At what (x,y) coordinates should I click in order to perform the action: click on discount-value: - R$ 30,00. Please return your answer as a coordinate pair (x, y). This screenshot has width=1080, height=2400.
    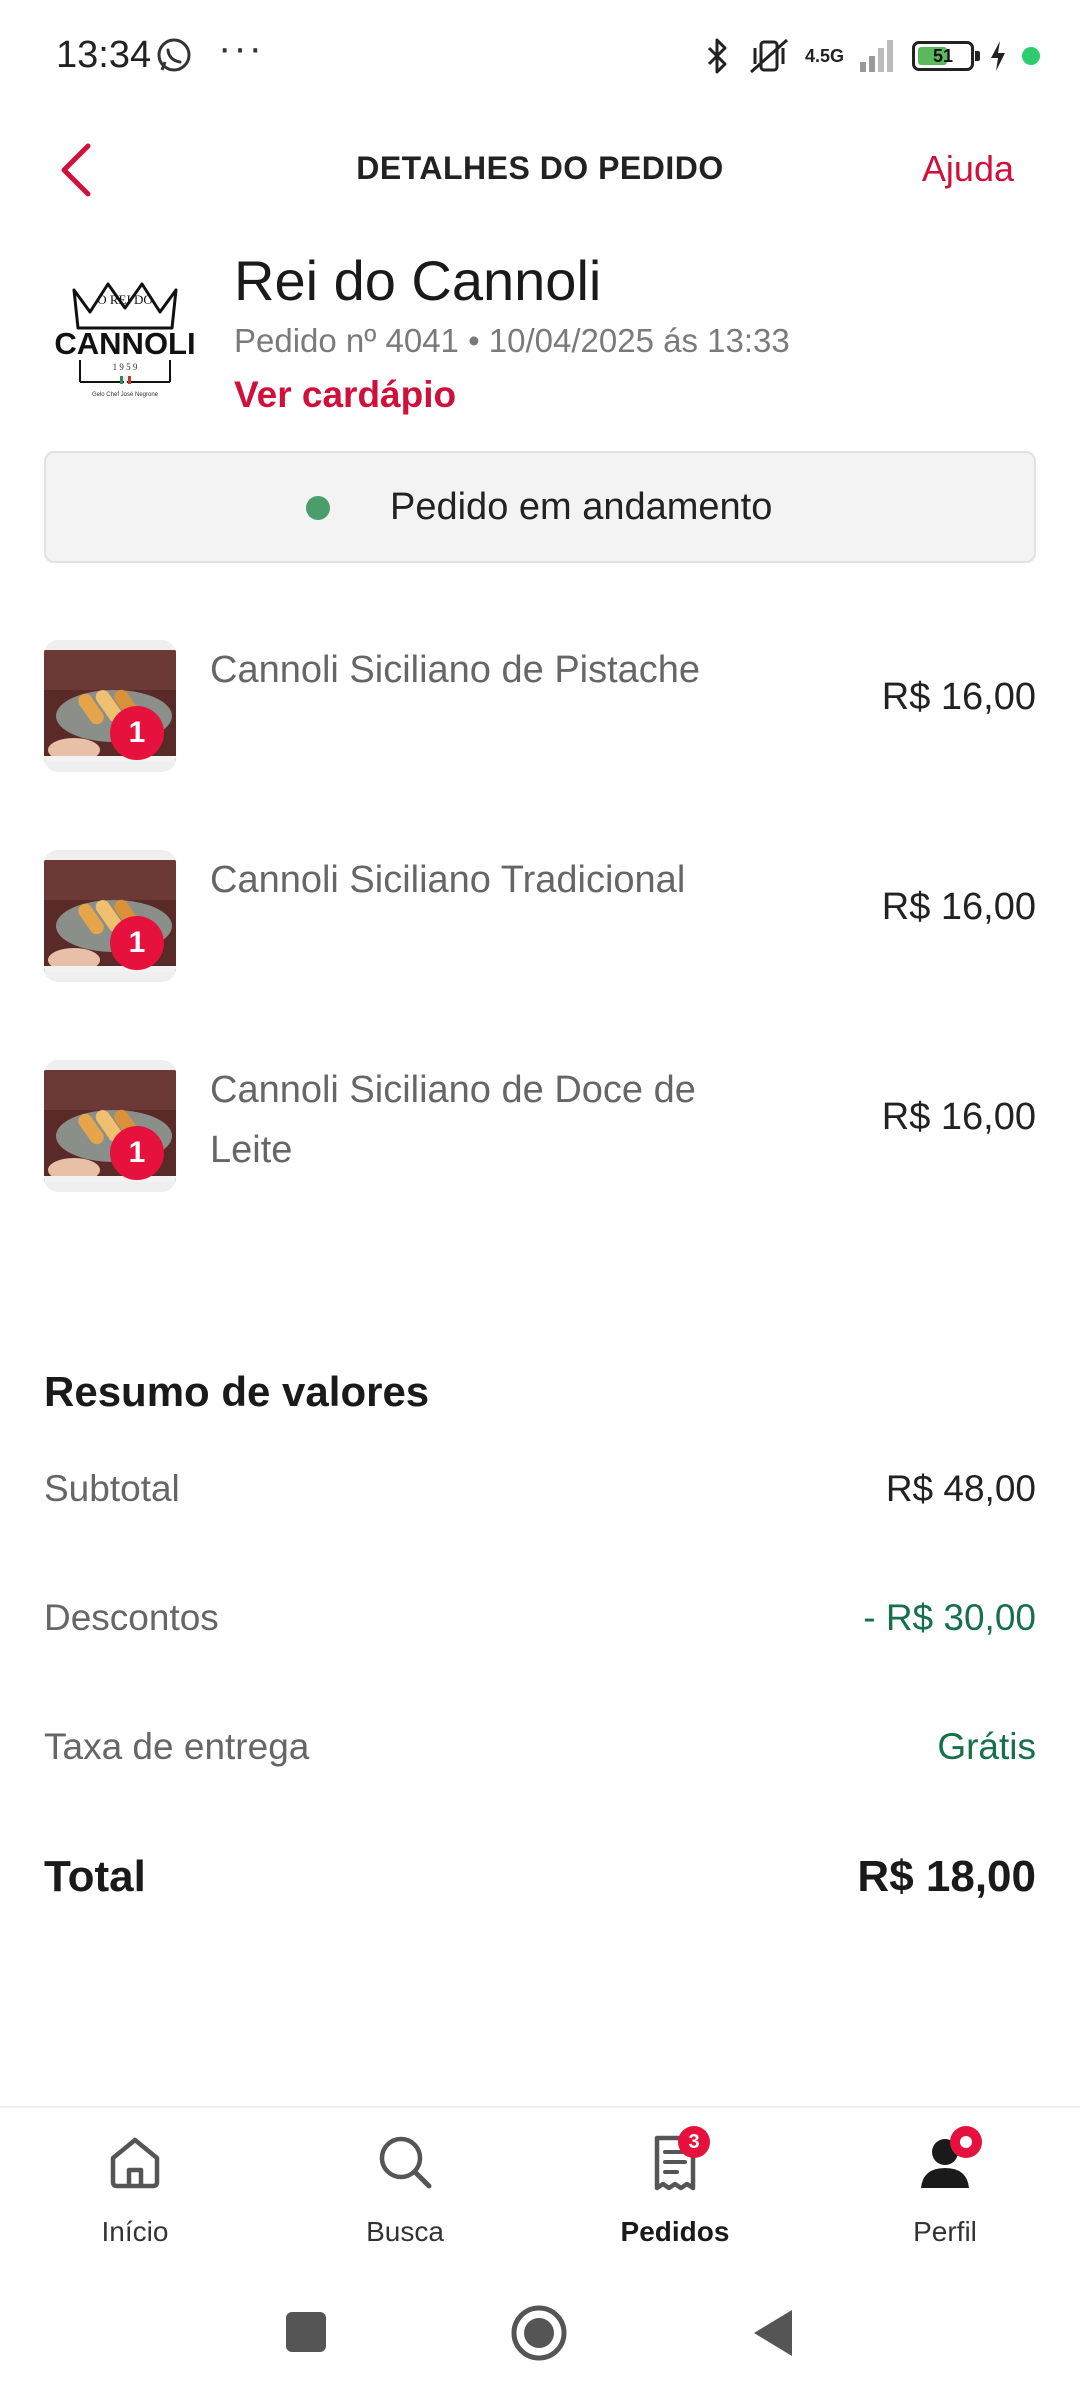
    Looking at the image, I should click on (949, 1617).